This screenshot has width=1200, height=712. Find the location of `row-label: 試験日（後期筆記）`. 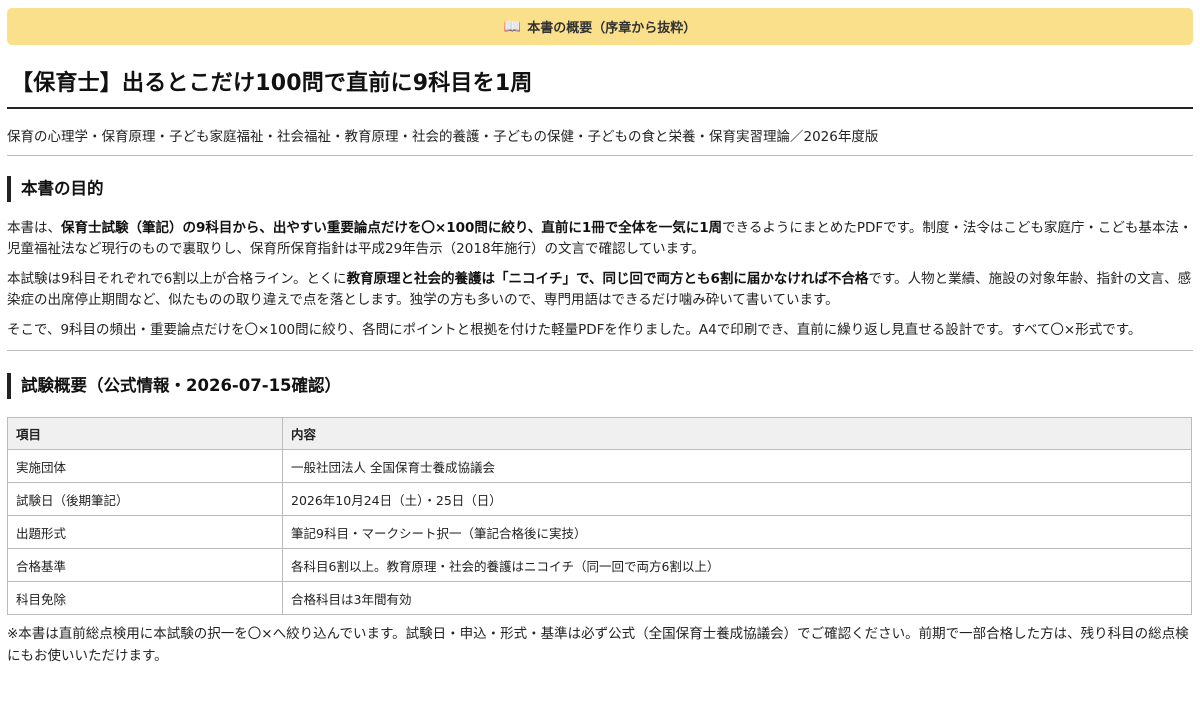

row-label: 試験日（後期筆記） is located at coordinates (145, 499).